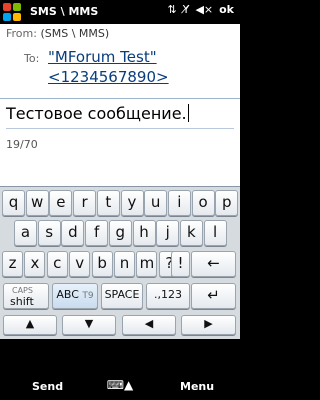 Image resolution: width=320 pixels, height=400 pixels. Describe the element at coordinates (227, 203) in the screenshot. I see `key-p: p` at that location.